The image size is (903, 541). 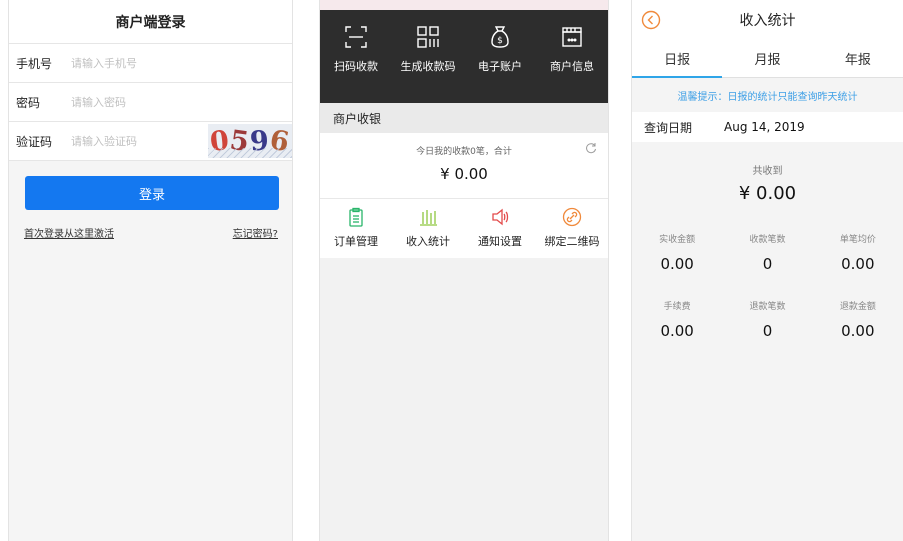 I want to click on password-row: 密码, so click(x=150, y=102).